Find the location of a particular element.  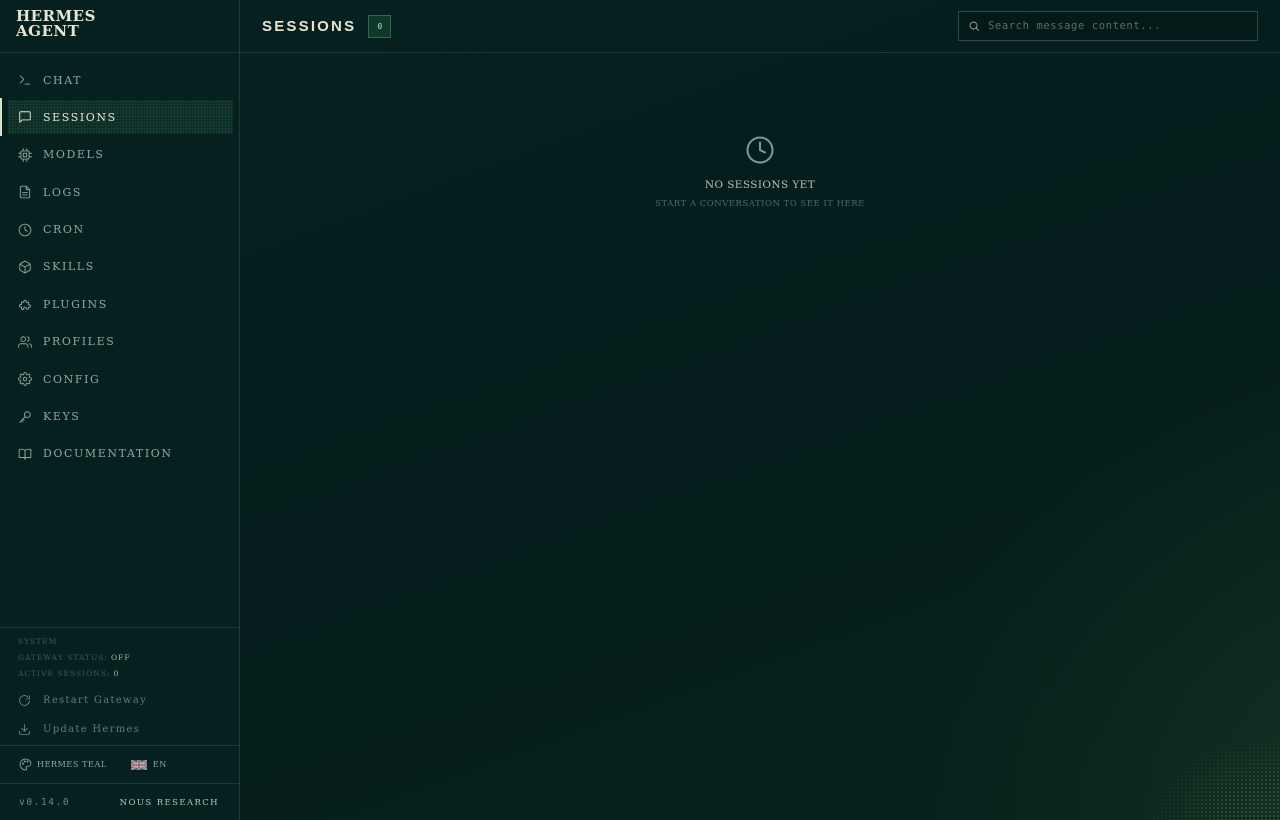

key-icon is located at coordinates (25, 417).